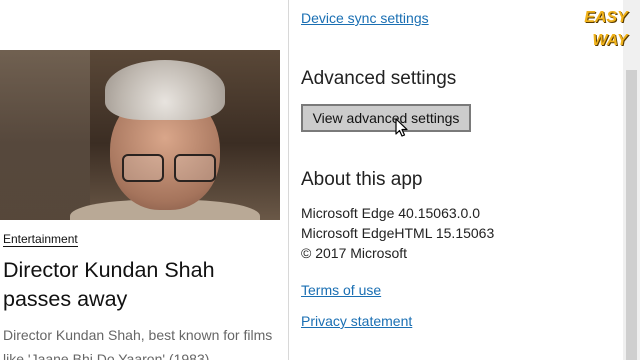  What do you see at coordinates (391, 213) in the screenshot?
I see `edge-version: Microsoft Edge 40.15063.0.0` at bounding box center [391, 213].